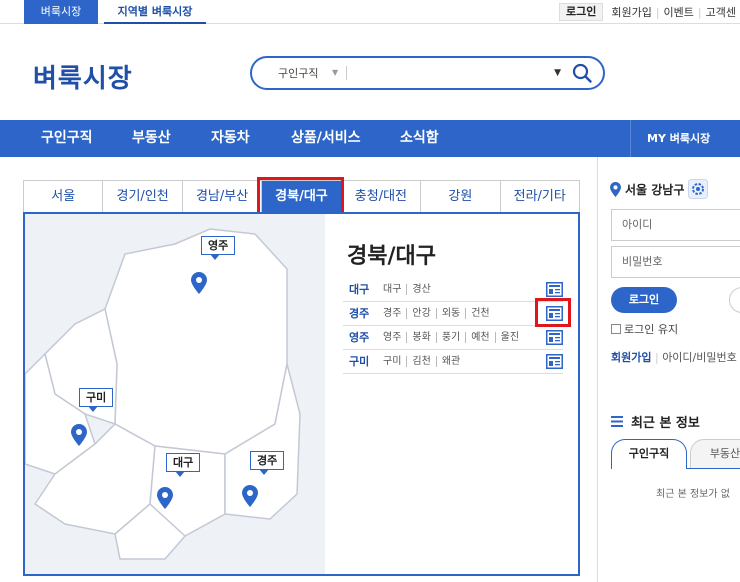  Describe the element at coordinates (461, 197) in the screenshot. I see `tab-gangwon: 강원` at that location.